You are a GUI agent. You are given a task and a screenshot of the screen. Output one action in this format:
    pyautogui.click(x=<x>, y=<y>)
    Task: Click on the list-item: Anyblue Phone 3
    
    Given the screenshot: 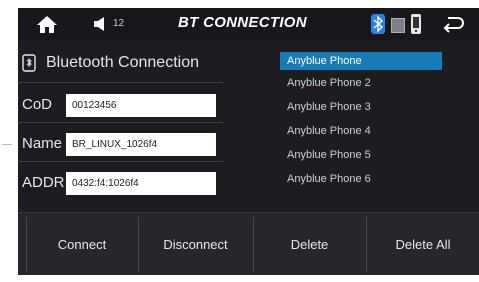 What is the action you would take?
    pyautogui.click(x=361, y=107)
    